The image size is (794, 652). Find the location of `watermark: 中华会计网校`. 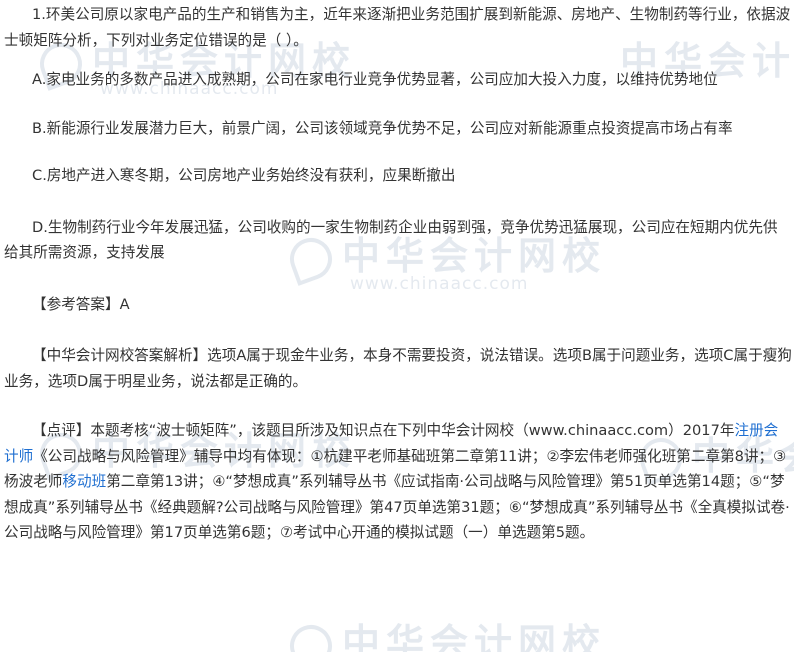

watermark: 中华会计网校 is located at coordinates (445, 632).